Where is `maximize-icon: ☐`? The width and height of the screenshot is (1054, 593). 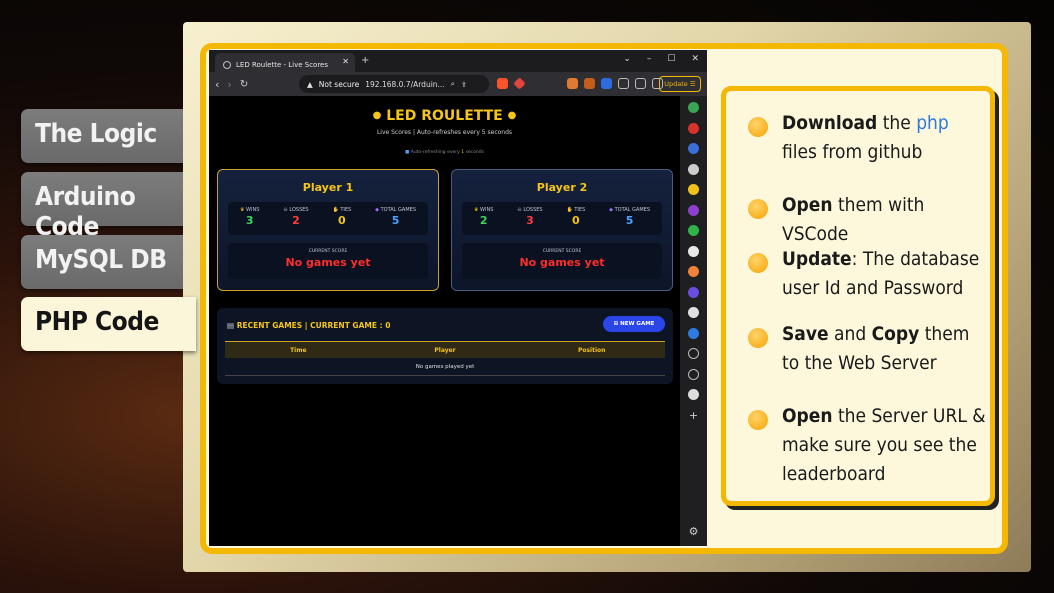 maximize-icon: ☐ is located at coordinates (671, 59).